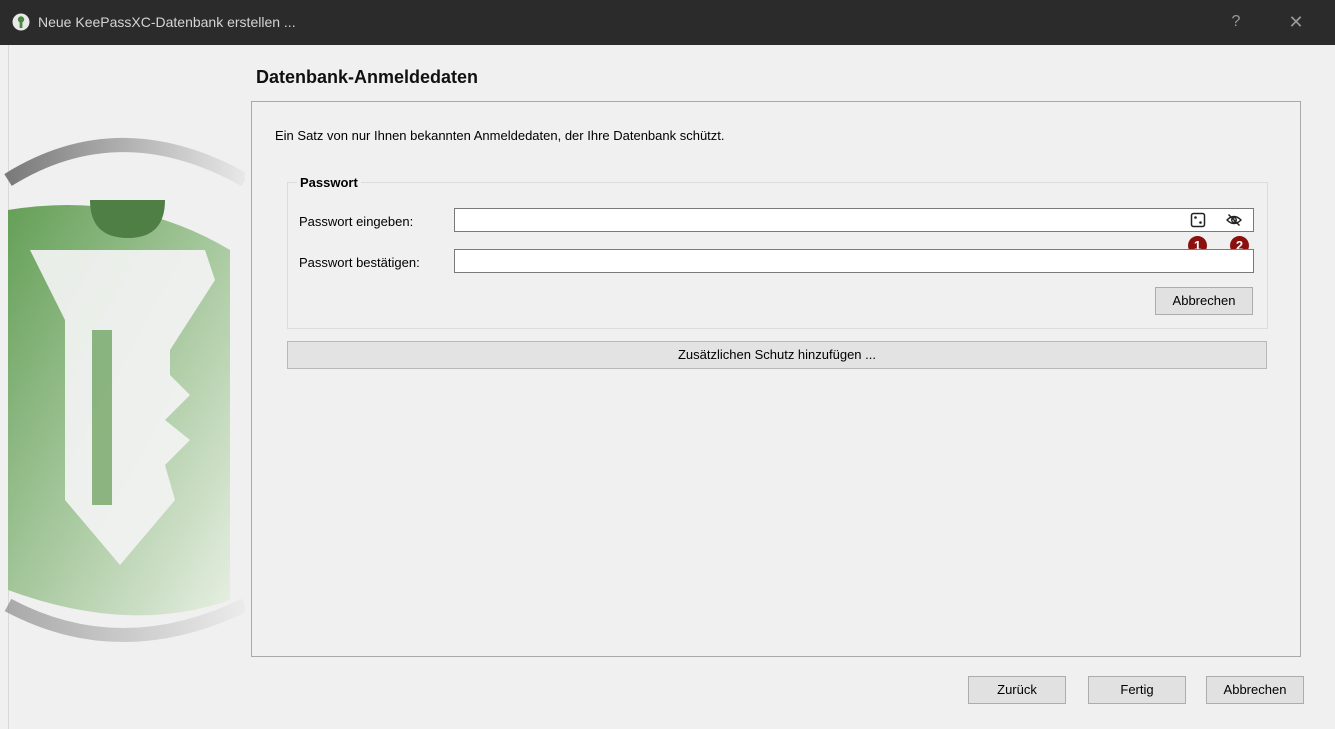 The height and width of the screenshot is (729, 1335). What do you see at coordinates (1204, 301) in the screenshot?
I see `password-cancel-button: Abbrechen` at bounding box center [1204, 301].